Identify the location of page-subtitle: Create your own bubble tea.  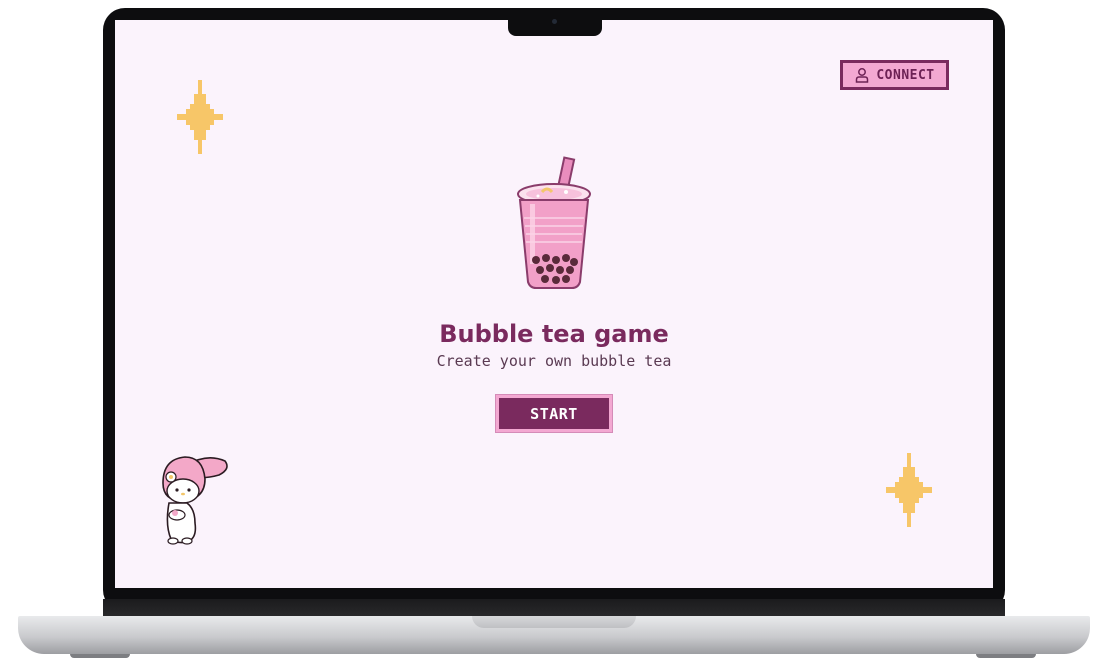
(554, 361).